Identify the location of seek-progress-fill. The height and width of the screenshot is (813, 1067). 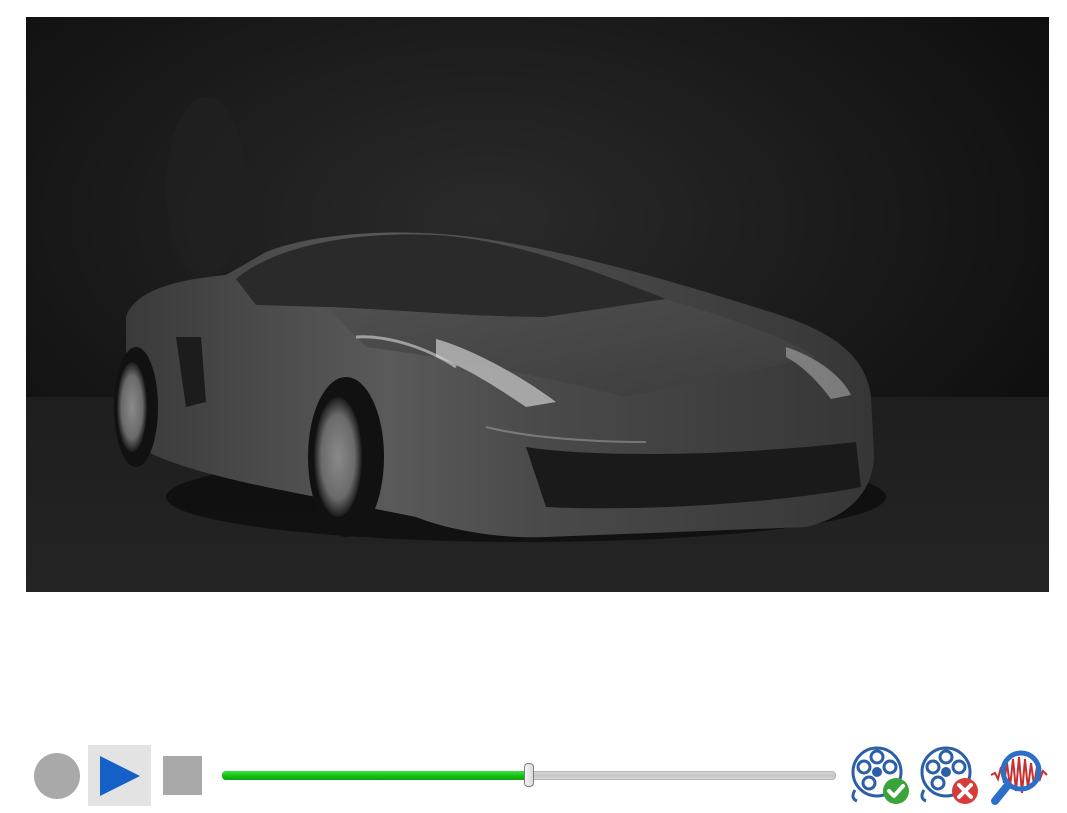
(375, 775).